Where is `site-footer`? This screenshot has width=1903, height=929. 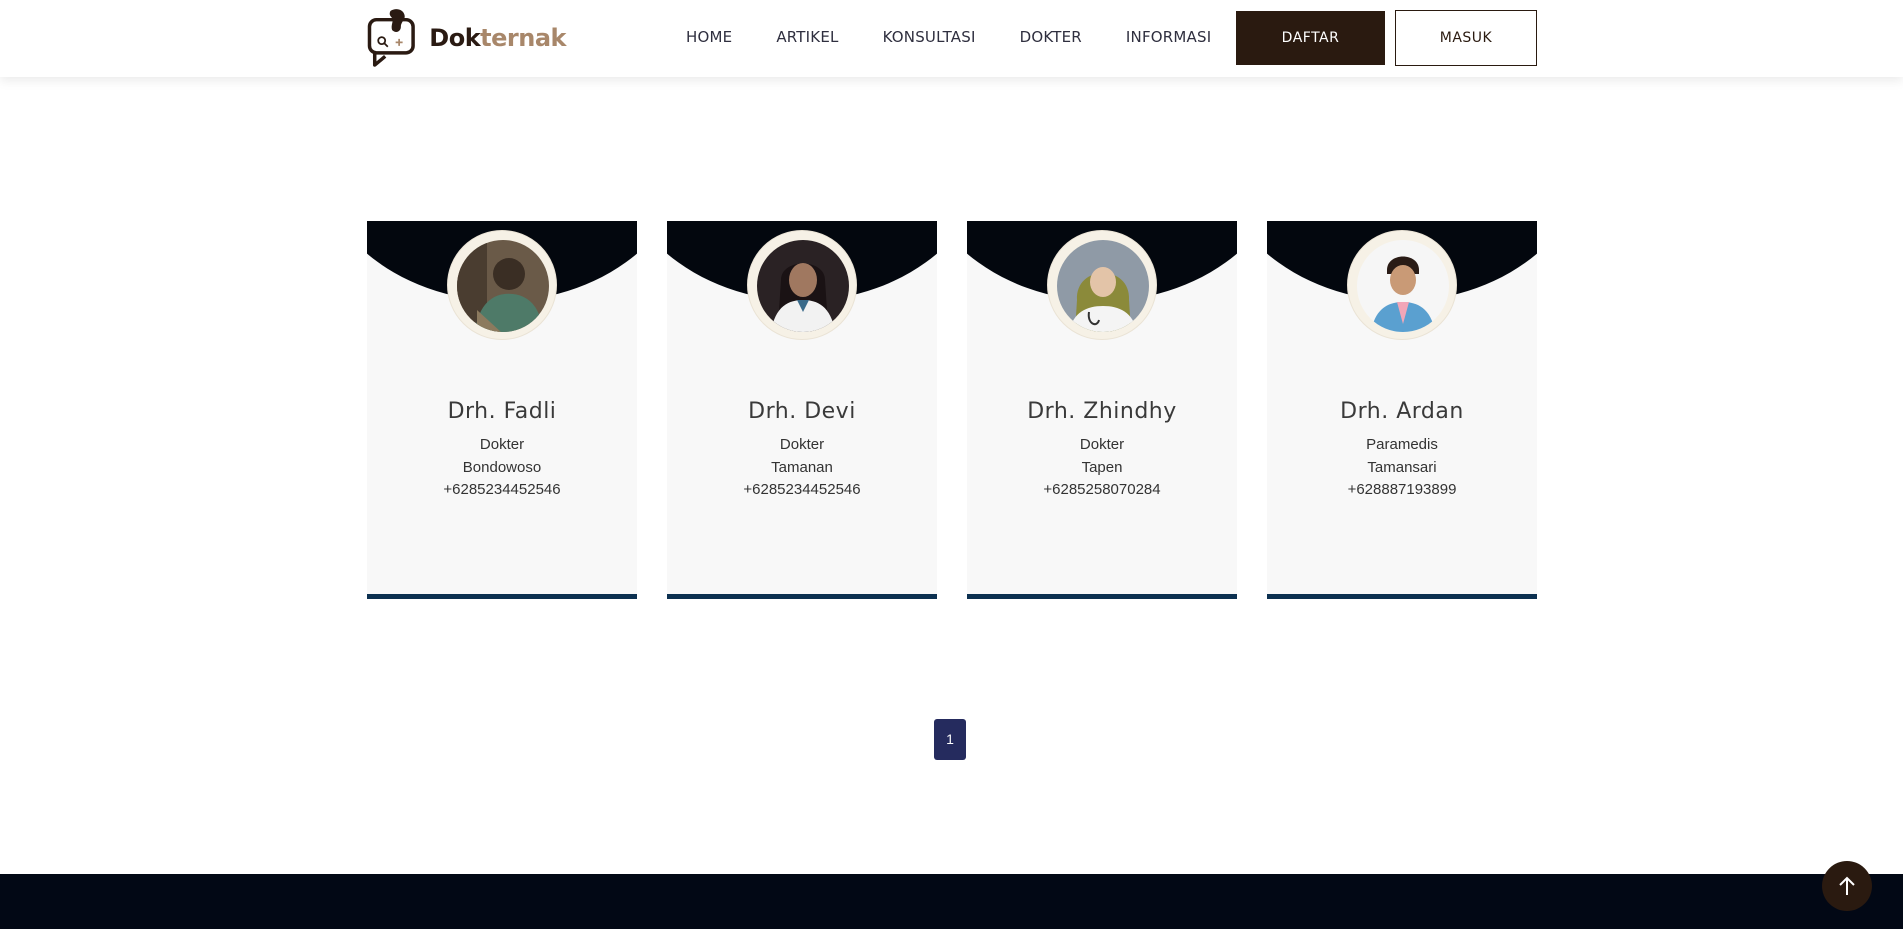 site-footer is located at coordinates (951, 901).